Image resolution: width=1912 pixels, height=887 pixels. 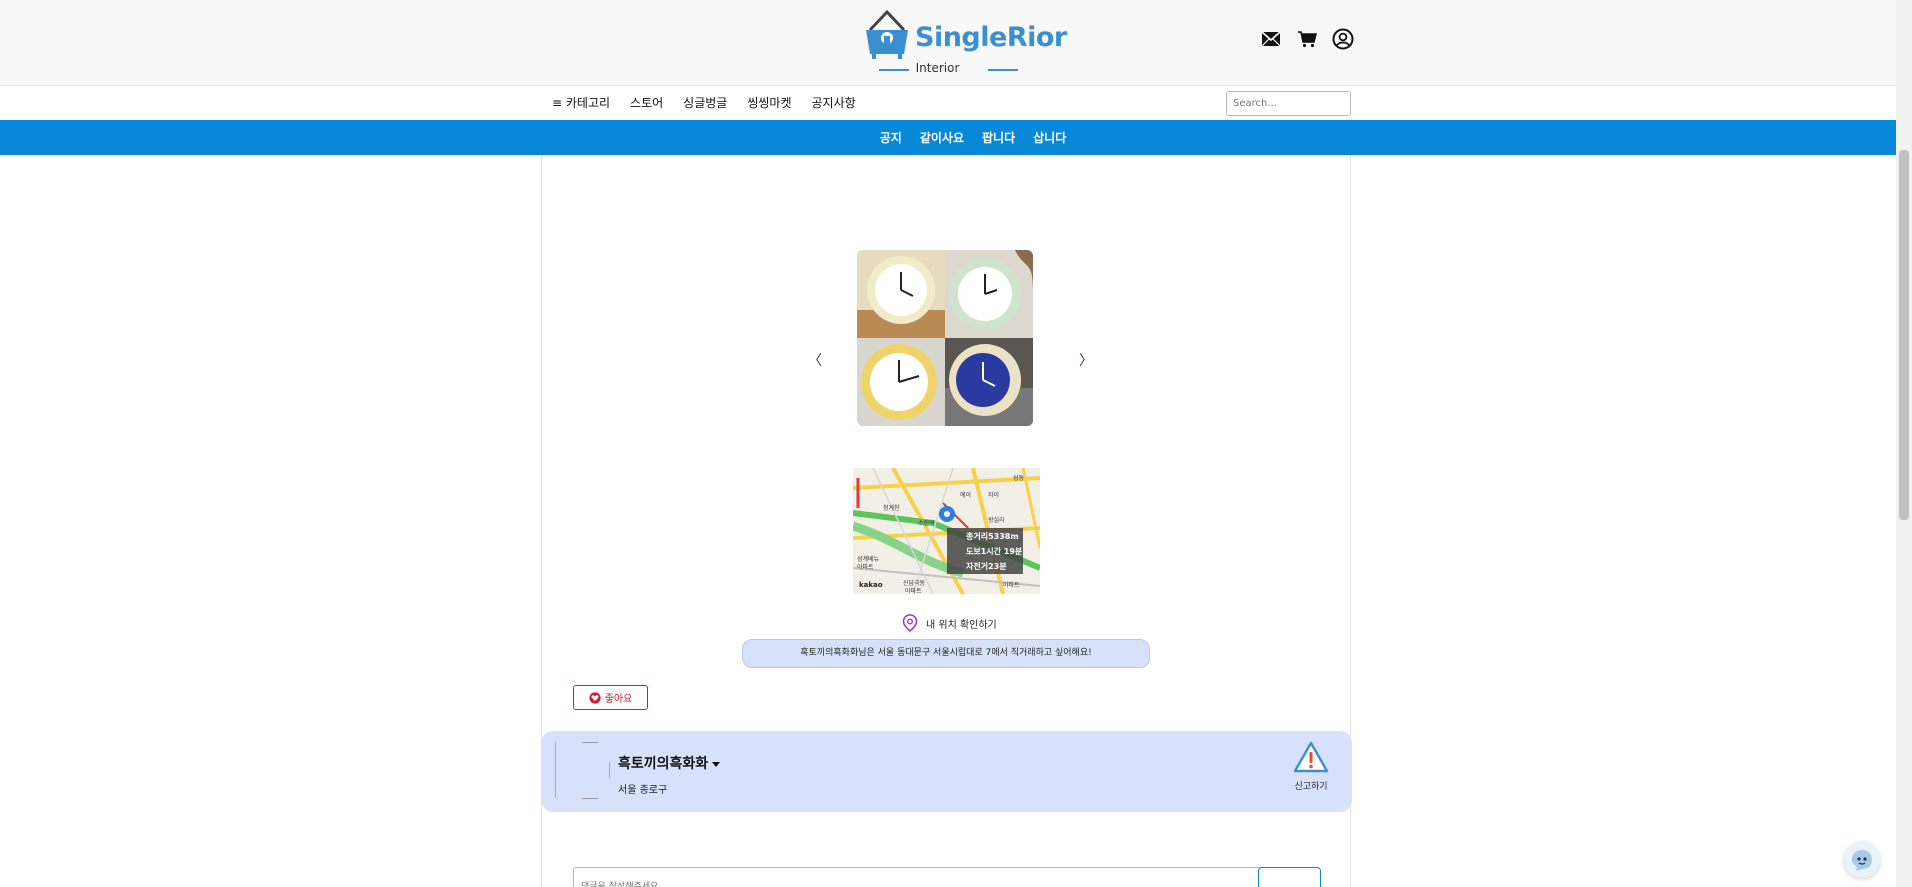 I want to click on caret-down-icon, so click(x=716, y=764).